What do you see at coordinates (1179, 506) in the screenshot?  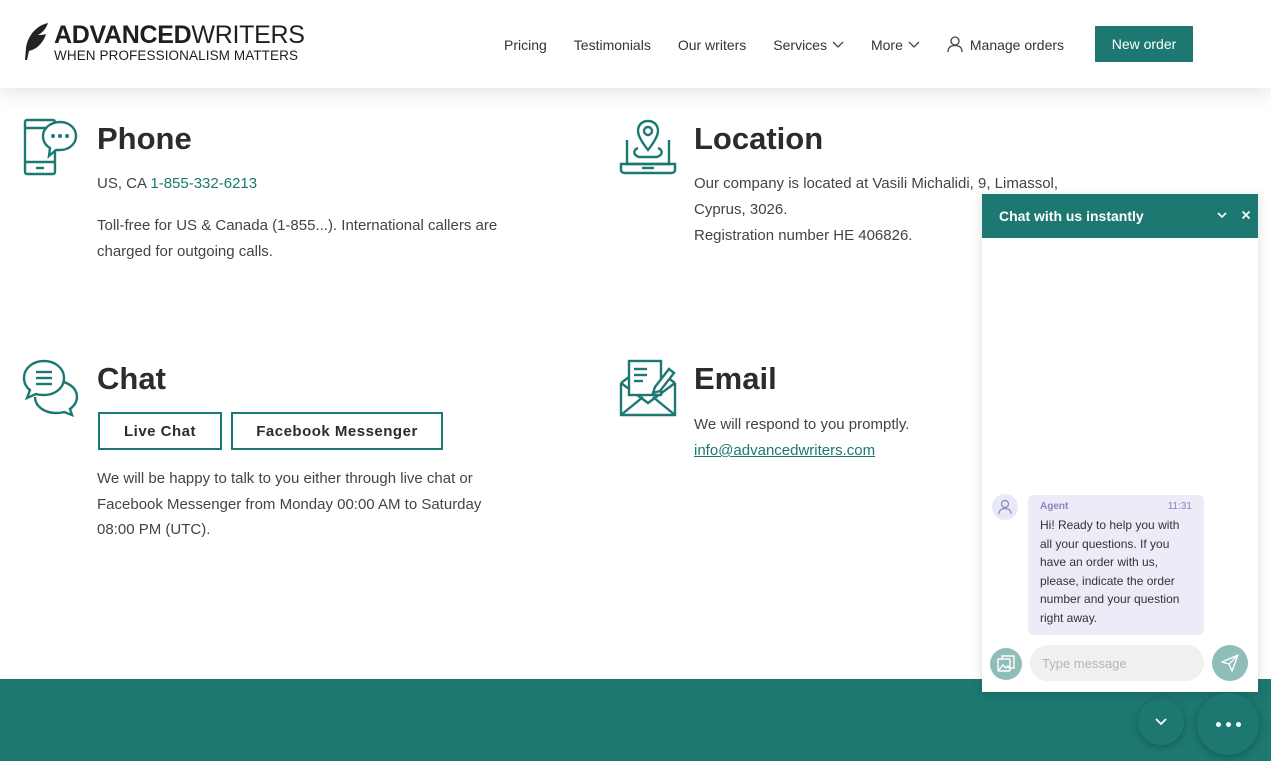 I see `message-time: 11:31` at bounding box center [1179, 506].